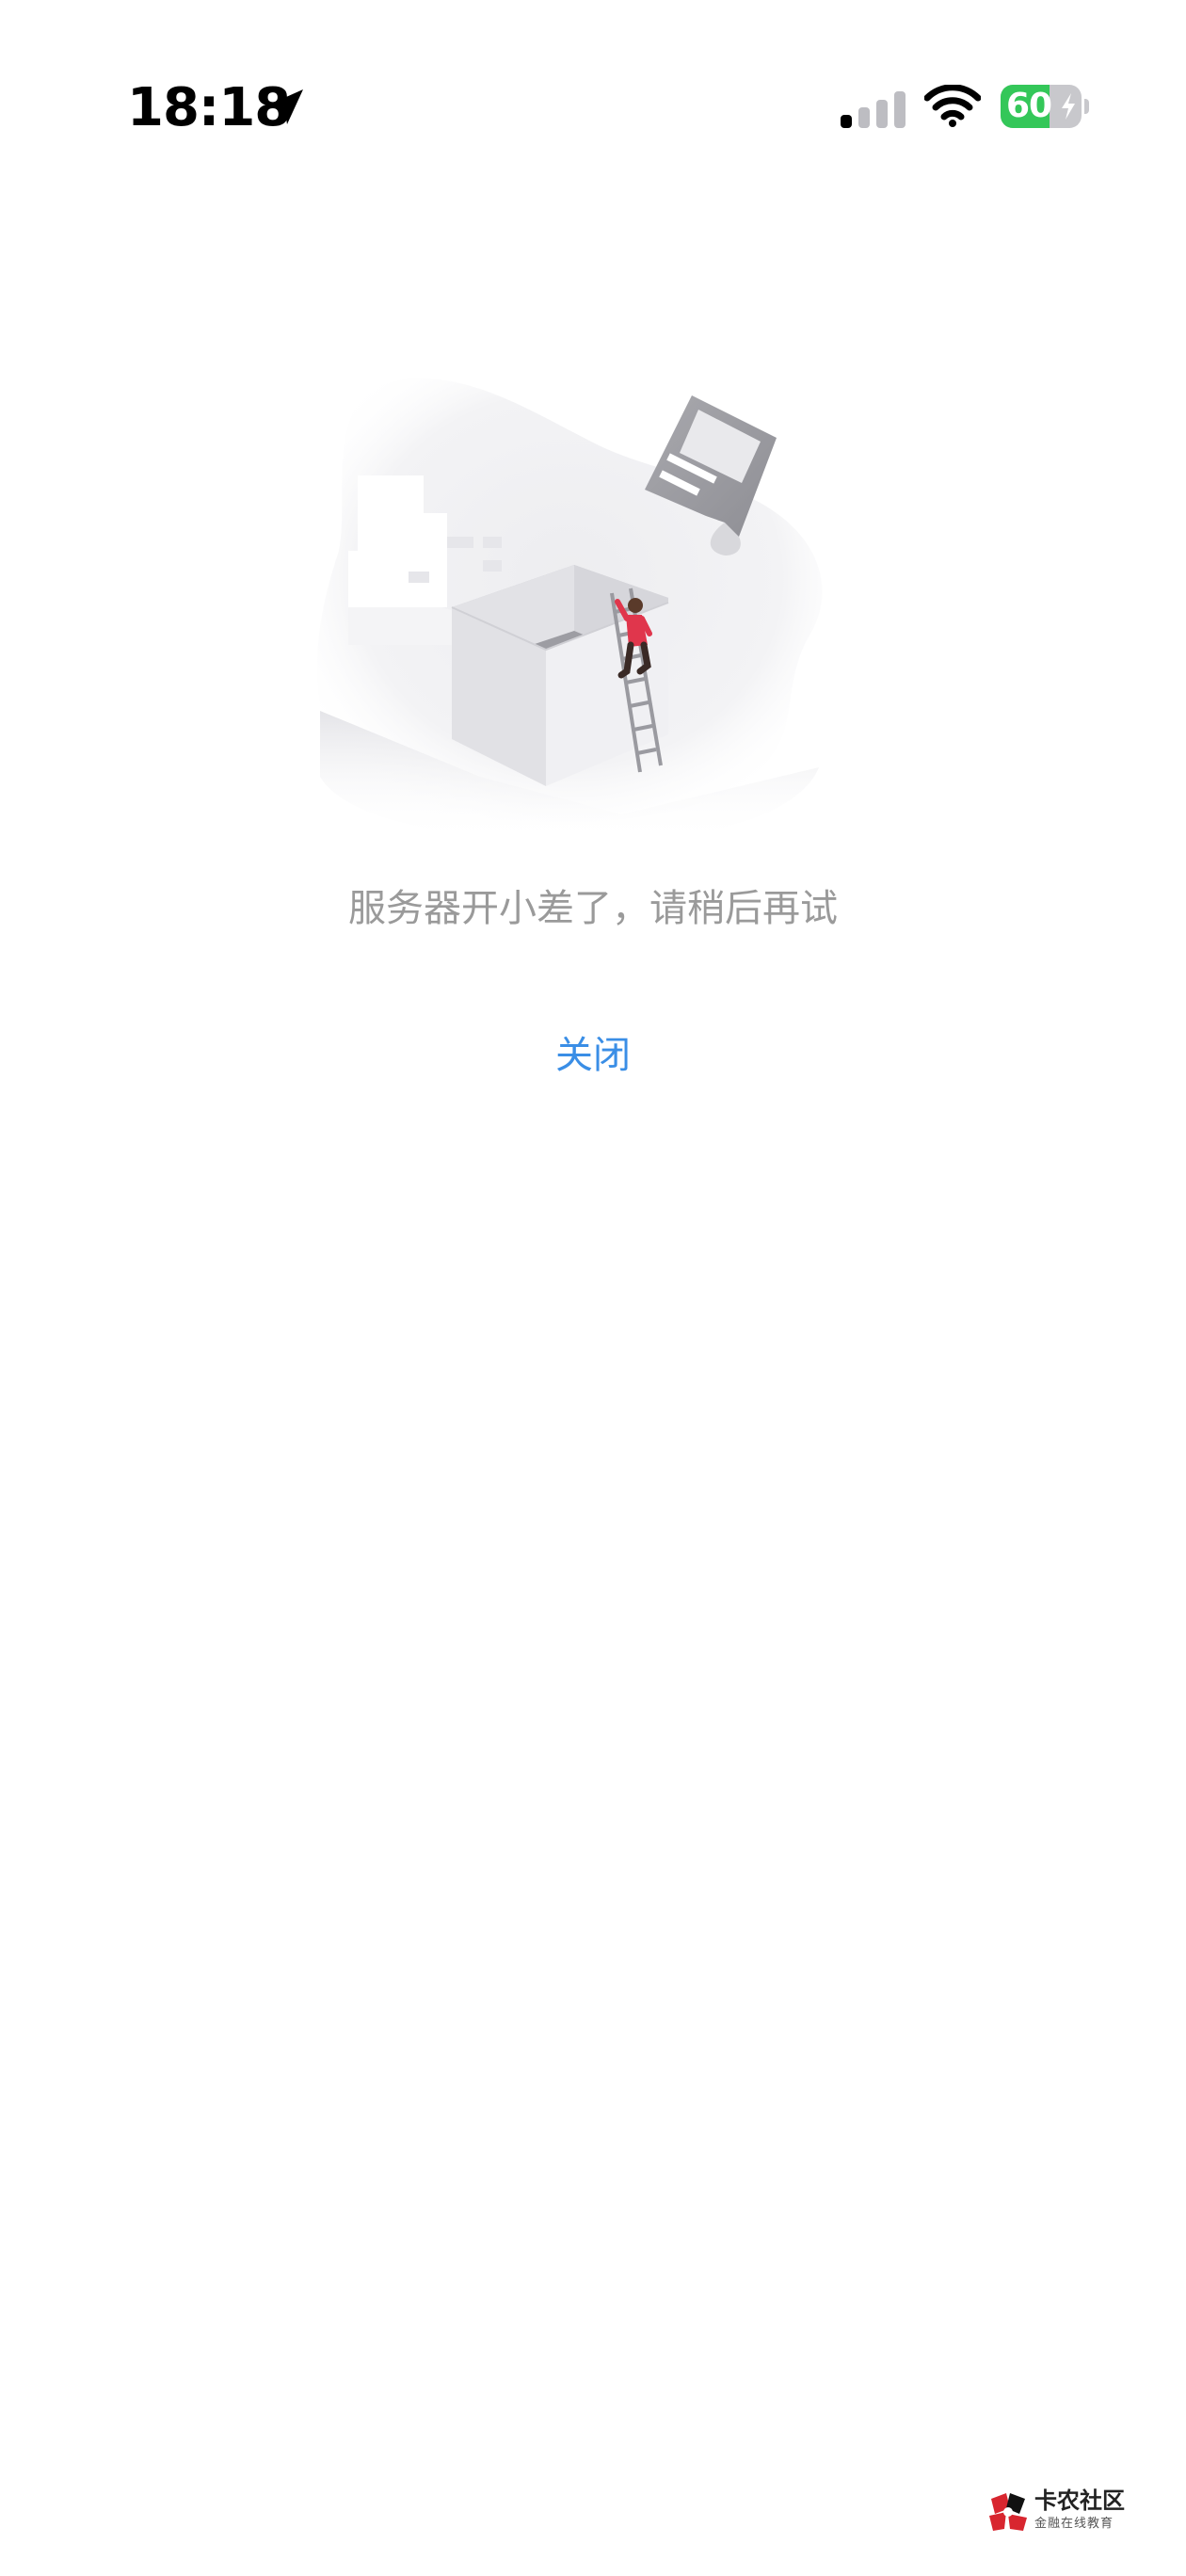 This screenshot has height=2576, width=1186. Describe the element at coordinates (1029, 106) in the screenshot. I see `battery-level-text: 60` at that location.